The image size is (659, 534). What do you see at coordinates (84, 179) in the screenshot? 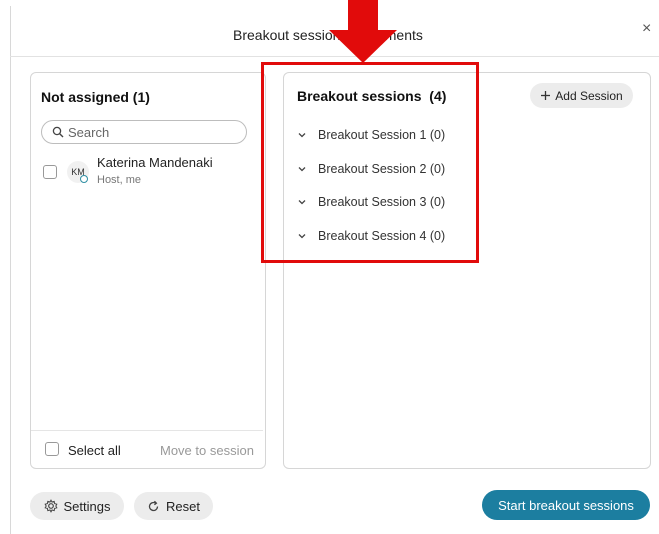
I see `presence-icon` at bounding box center [84, 179].